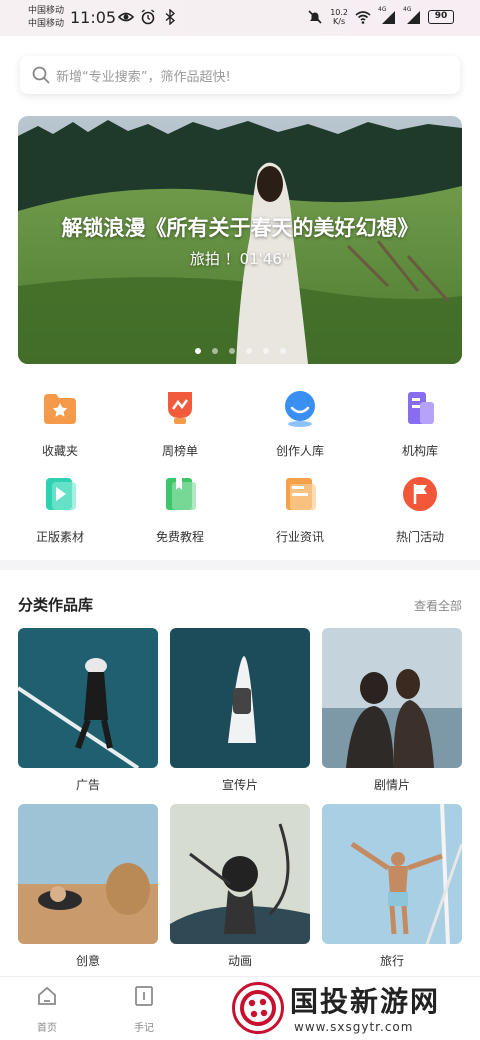  Describe the element at coordinates (299, 537) in the screenshot. I see `shortcut-label: 行业资讯` at that location.